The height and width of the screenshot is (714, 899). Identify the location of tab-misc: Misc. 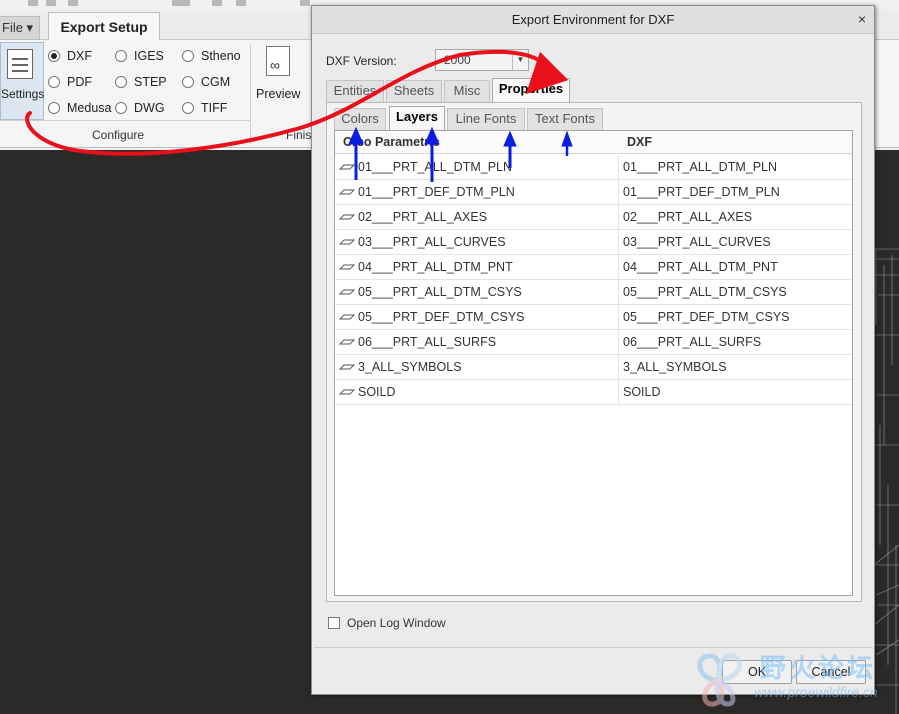
(467, 91).